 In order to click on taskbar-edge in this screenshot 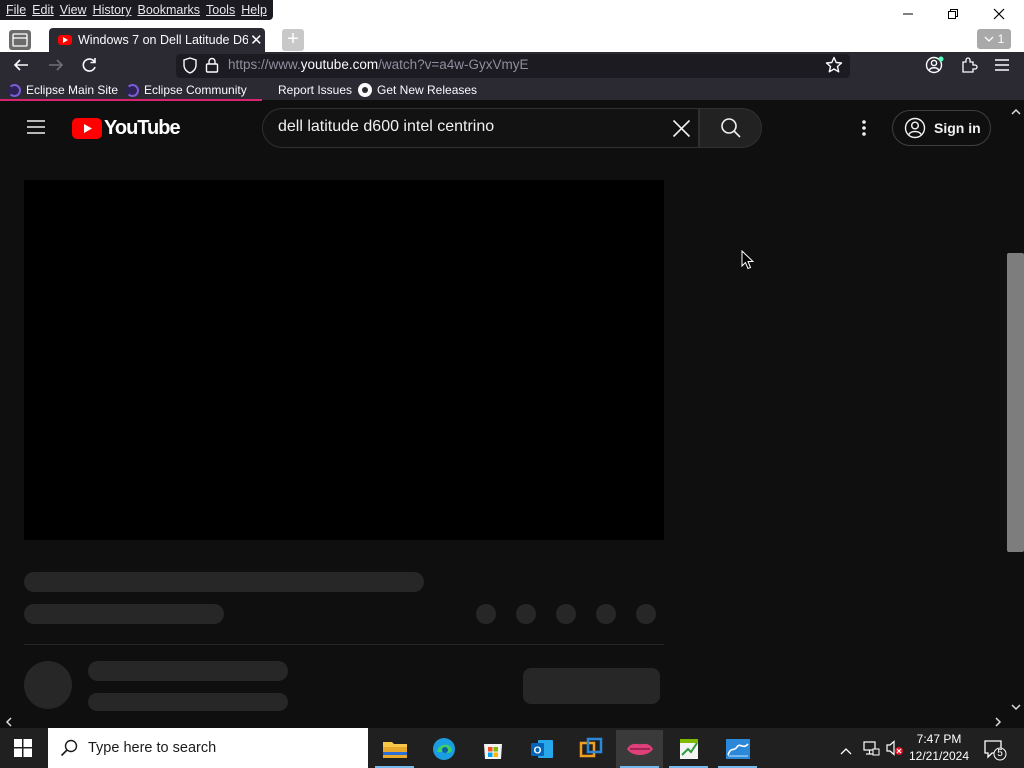, I will do `click(443, 749)`.